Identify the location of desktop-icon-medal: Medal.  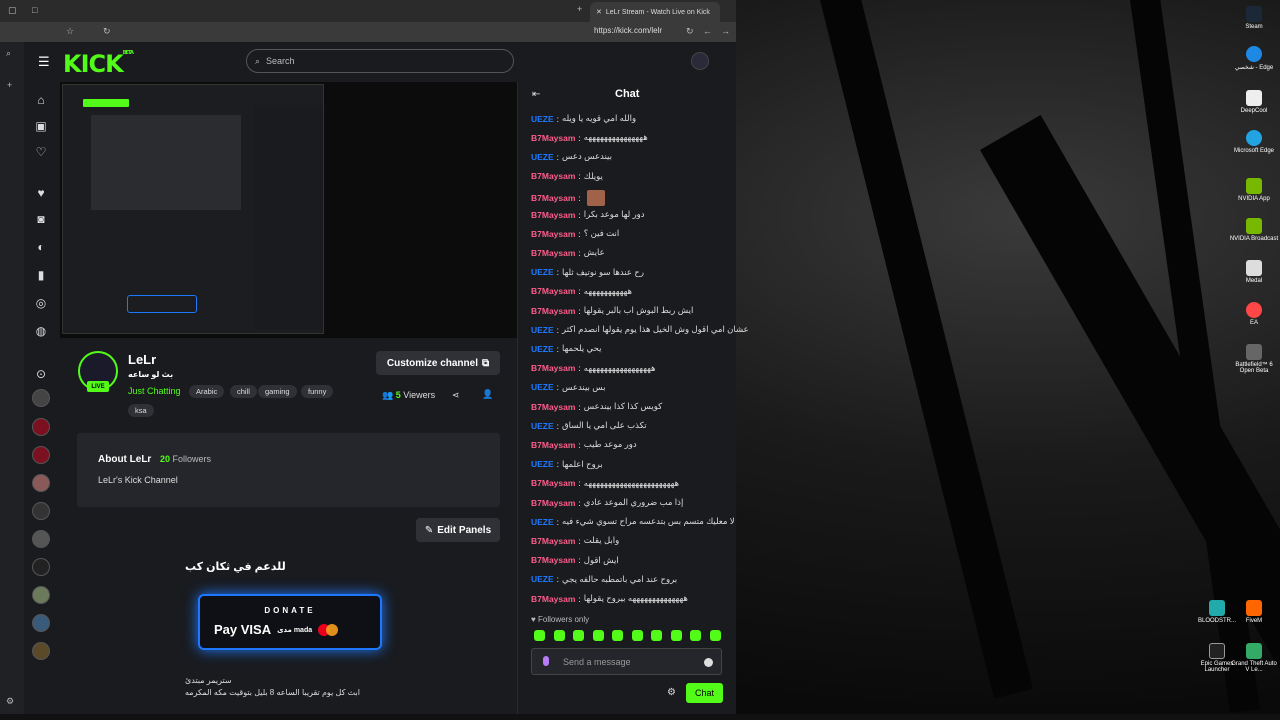
(1254, 272).